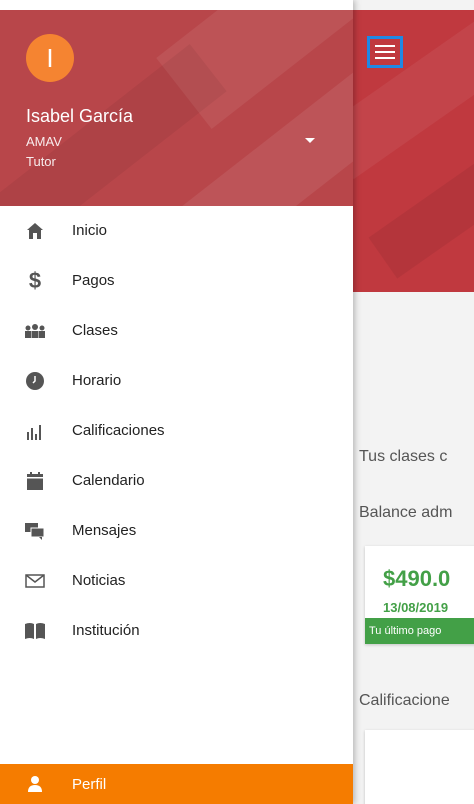 This screenshot has height=804, width=474. Describe the element at coordinates (44, 141) in the screenshot. I see `user-institution: AMAV` at that location.